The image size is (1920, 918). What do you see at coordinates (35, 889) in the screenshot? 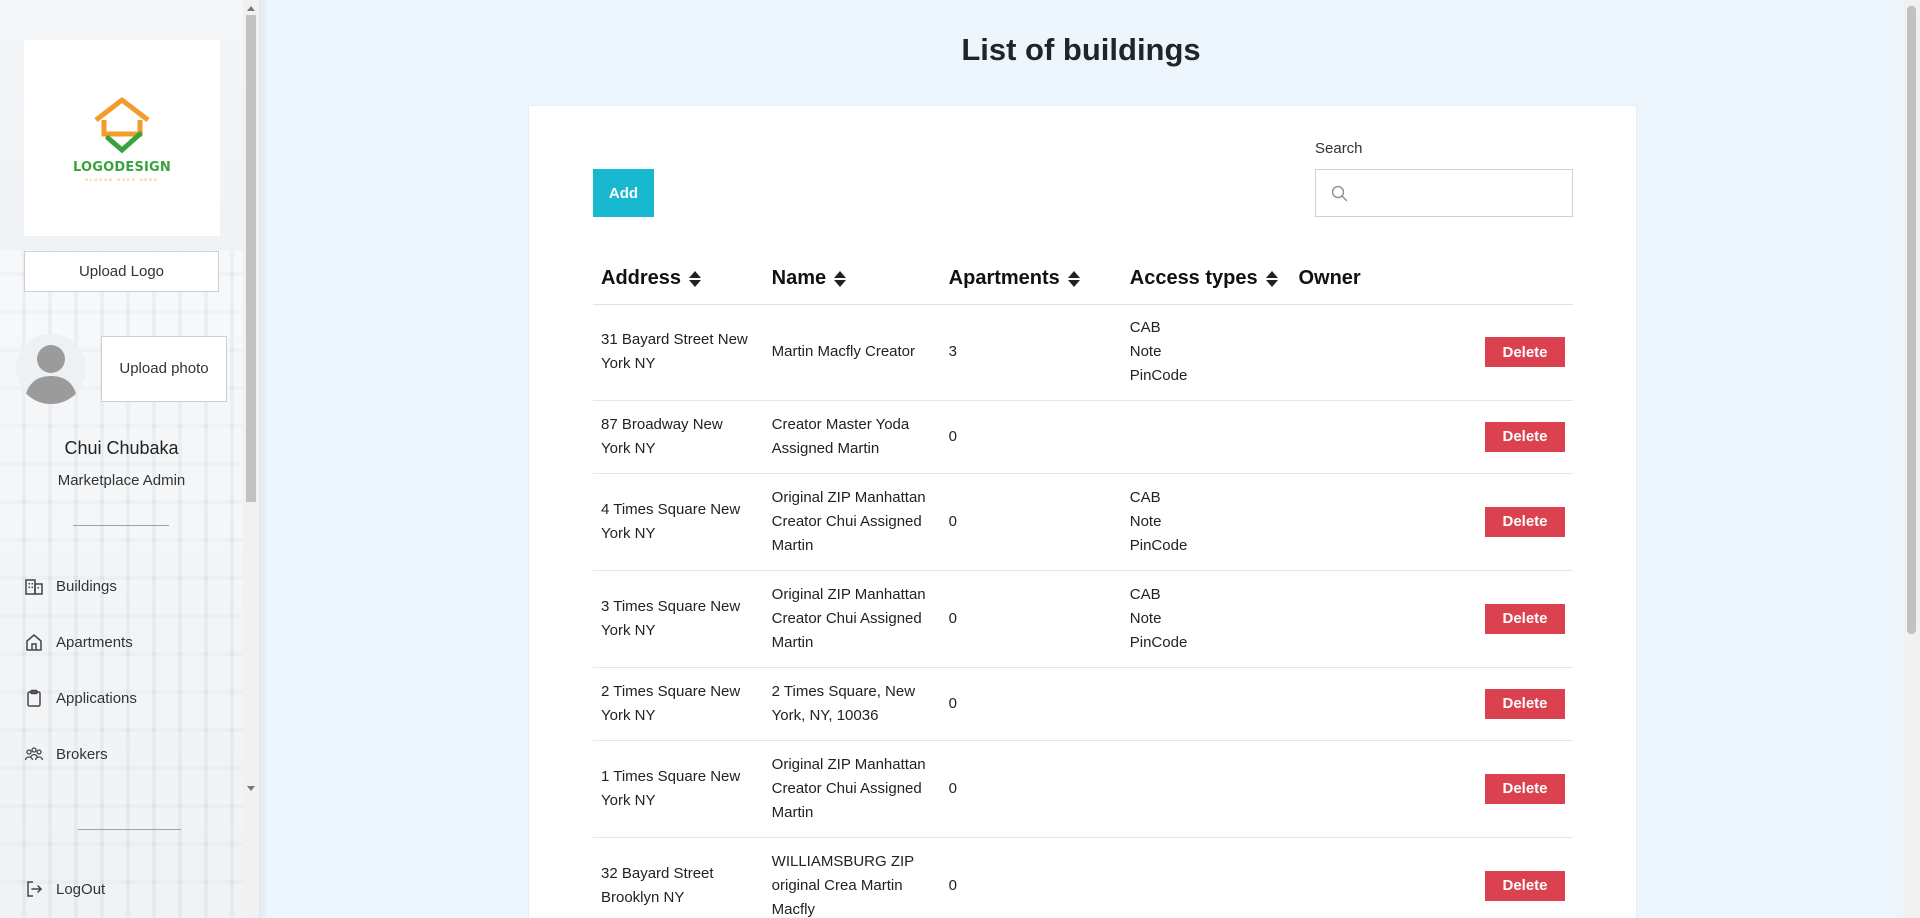
I see `logout-icon` at bounding box center [35, 889].